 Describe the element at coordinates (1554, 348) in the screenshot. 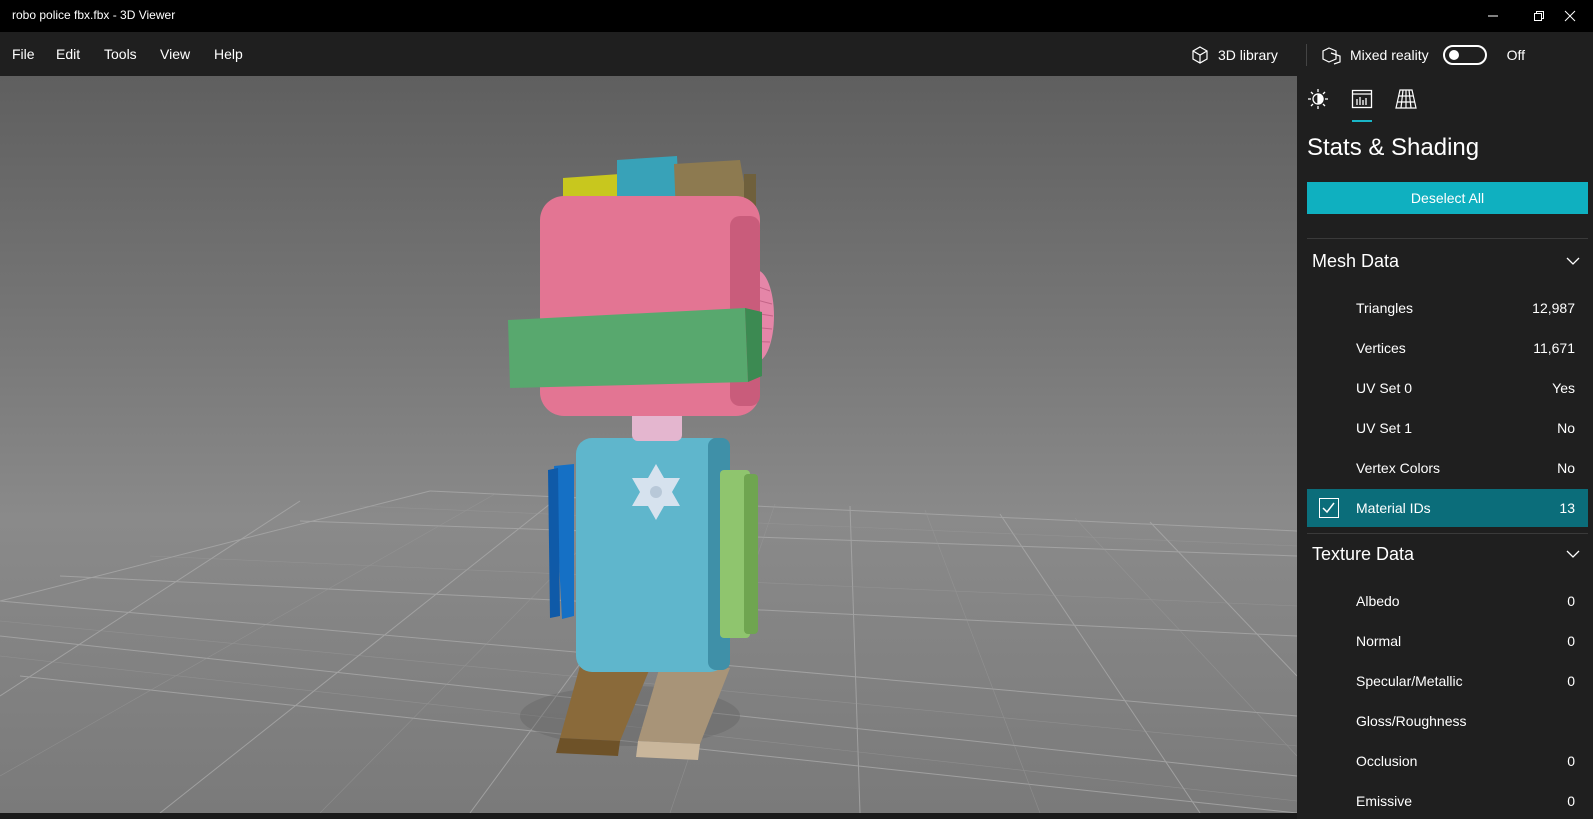

I see `row-value: 11,671` at that location.